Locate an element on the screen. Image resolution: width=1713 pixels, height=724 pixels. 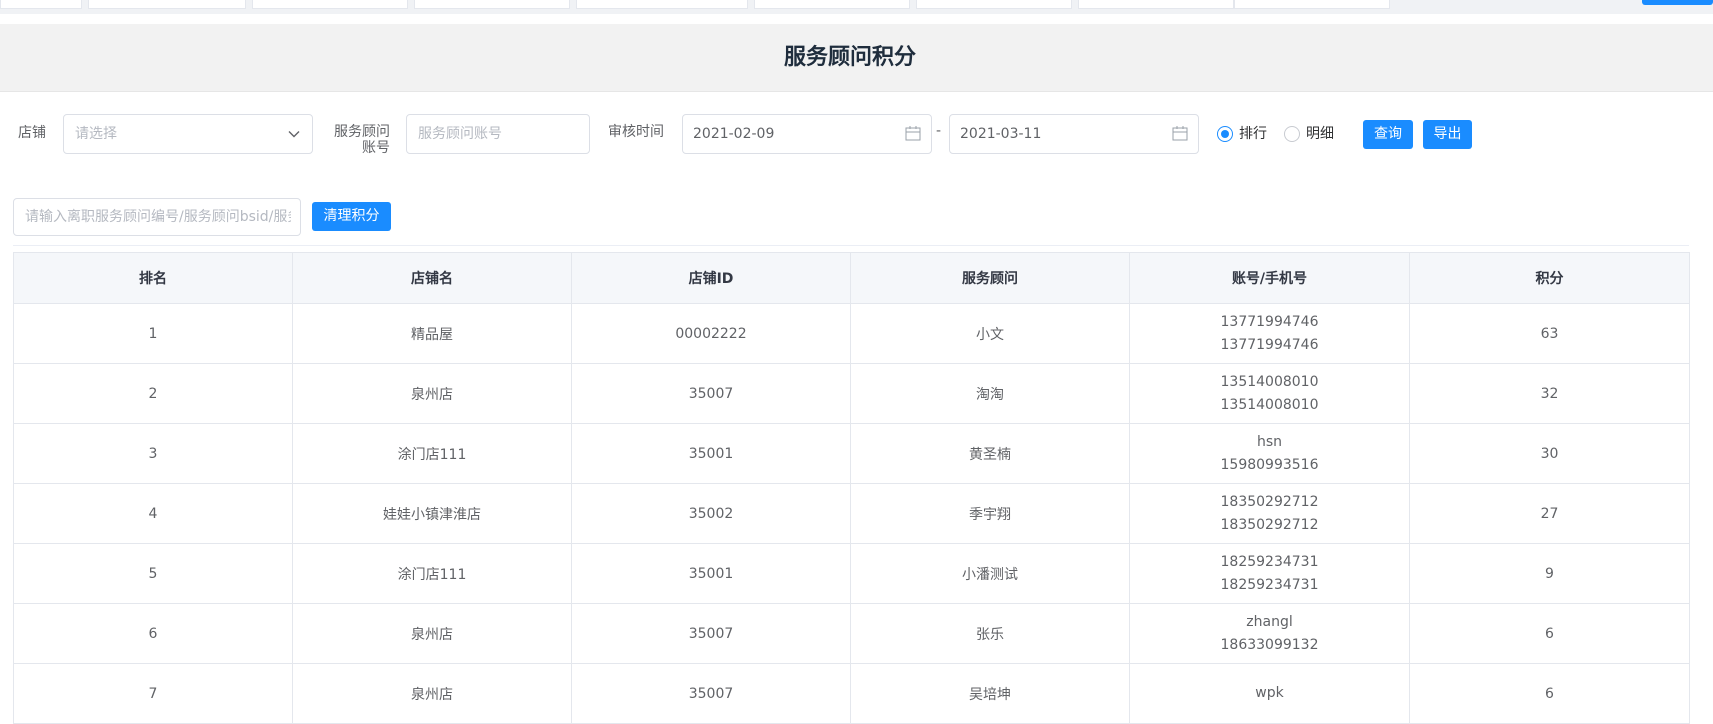
cell-rank: 6 is located at coordinates (153, 633).